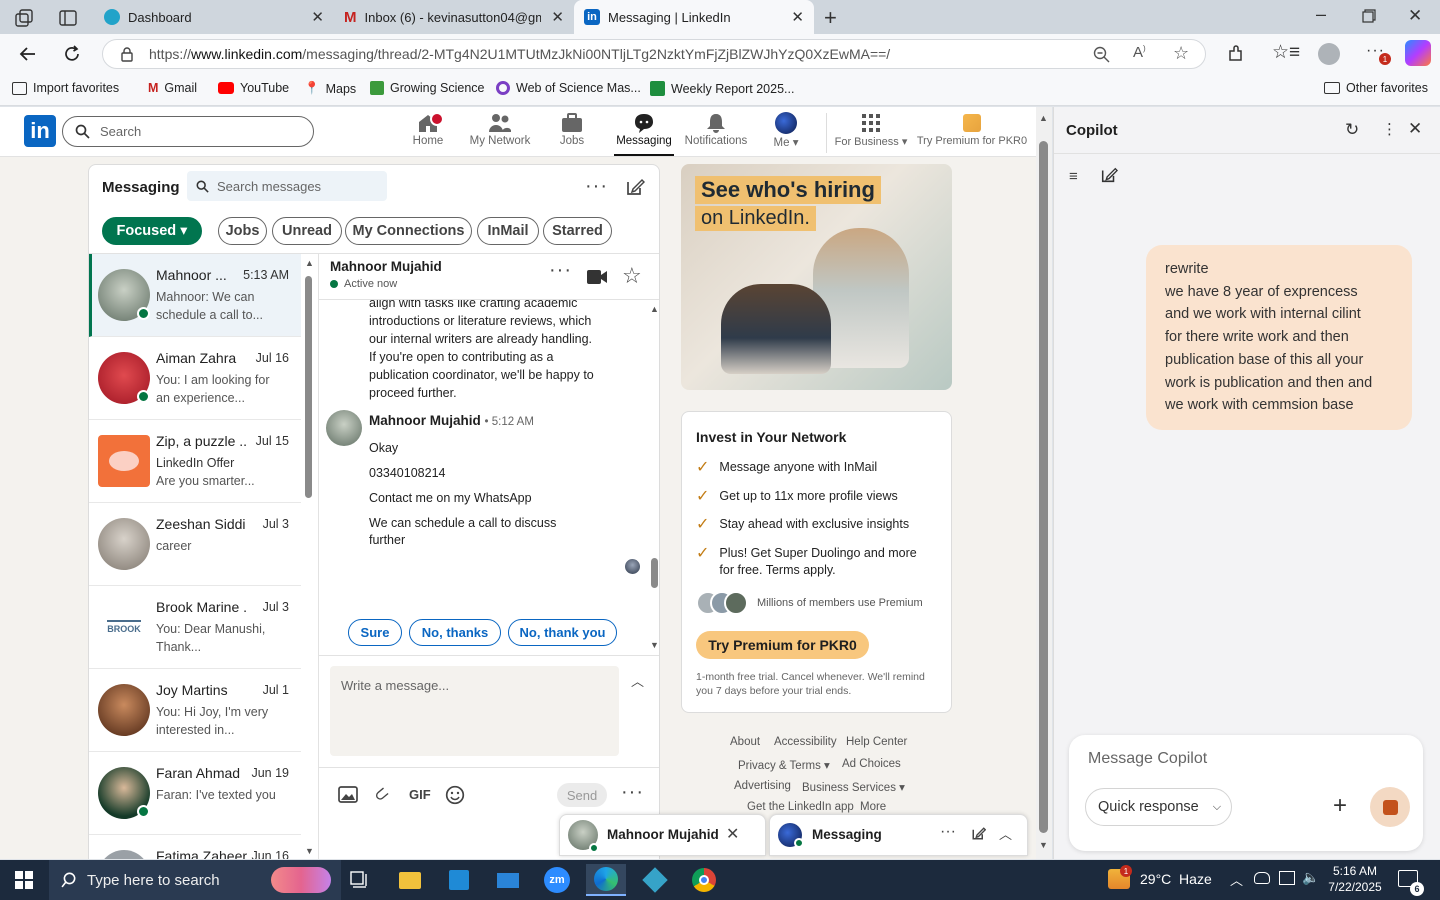 The image size is (1440, 900). What do you see at coordinates (873, 807) in the screenshot?
I see `footer-link: More` at bounding box center [873, 807].